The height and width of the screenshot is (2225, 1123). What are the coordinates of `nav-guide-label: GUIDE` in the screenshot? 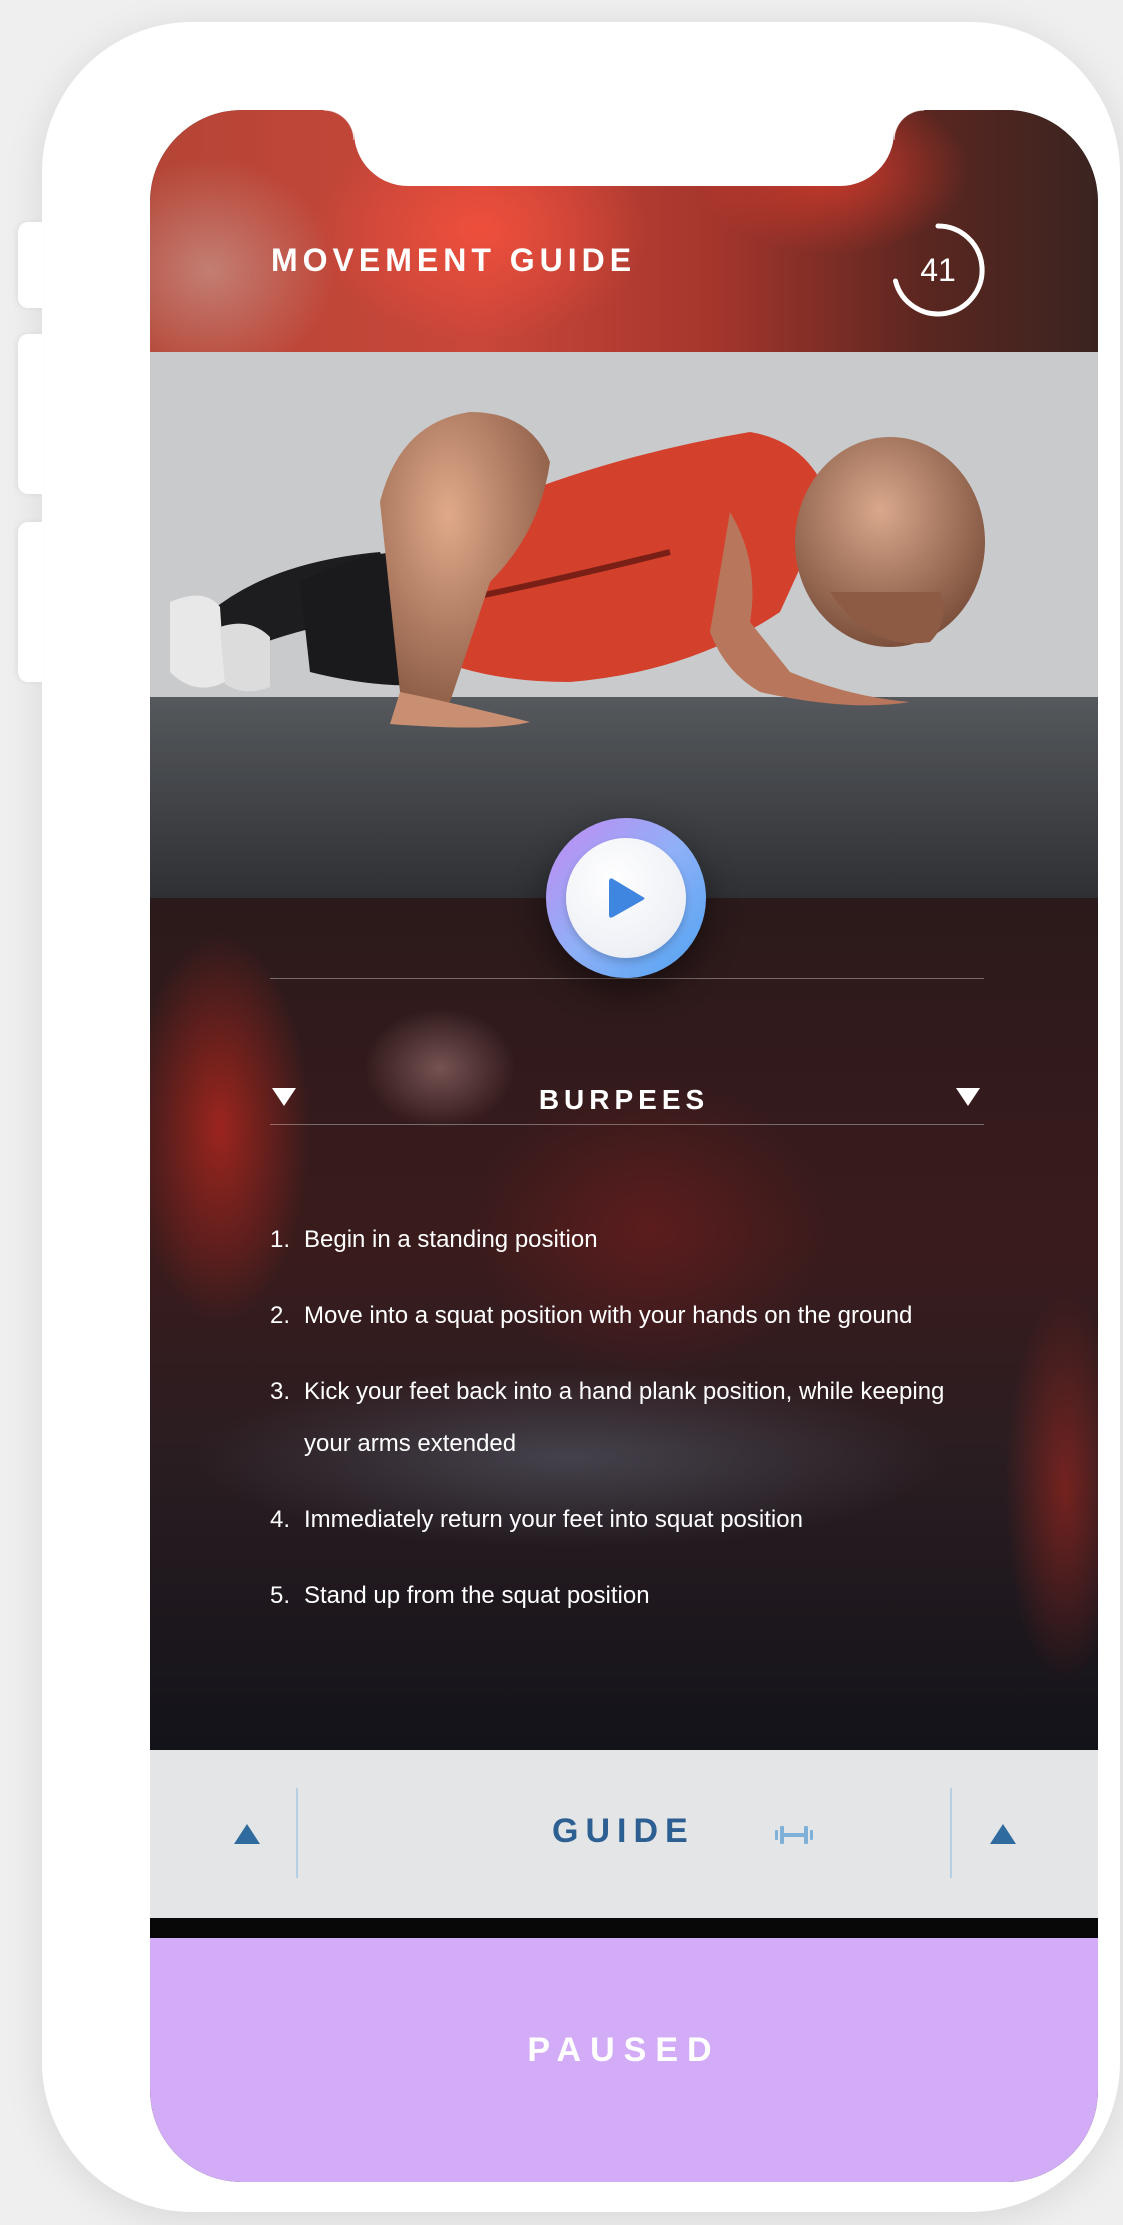 It's located at (623, 1831).